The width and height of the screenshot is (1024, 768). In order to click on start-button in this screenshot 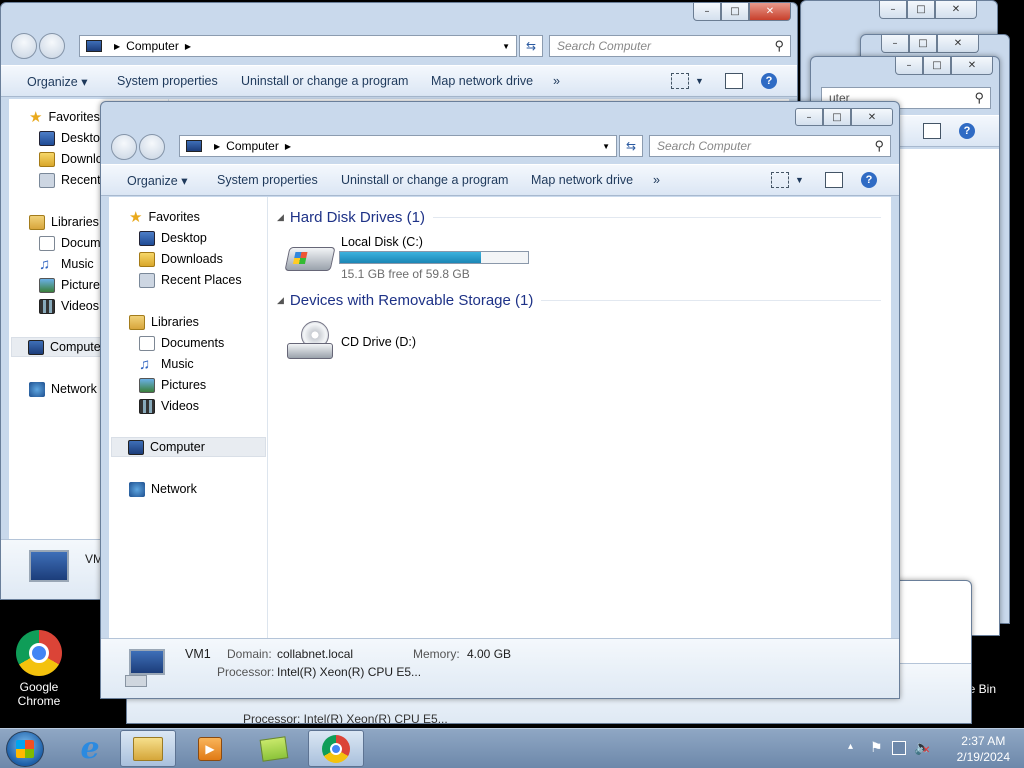, I will do `click(25, 749)`.